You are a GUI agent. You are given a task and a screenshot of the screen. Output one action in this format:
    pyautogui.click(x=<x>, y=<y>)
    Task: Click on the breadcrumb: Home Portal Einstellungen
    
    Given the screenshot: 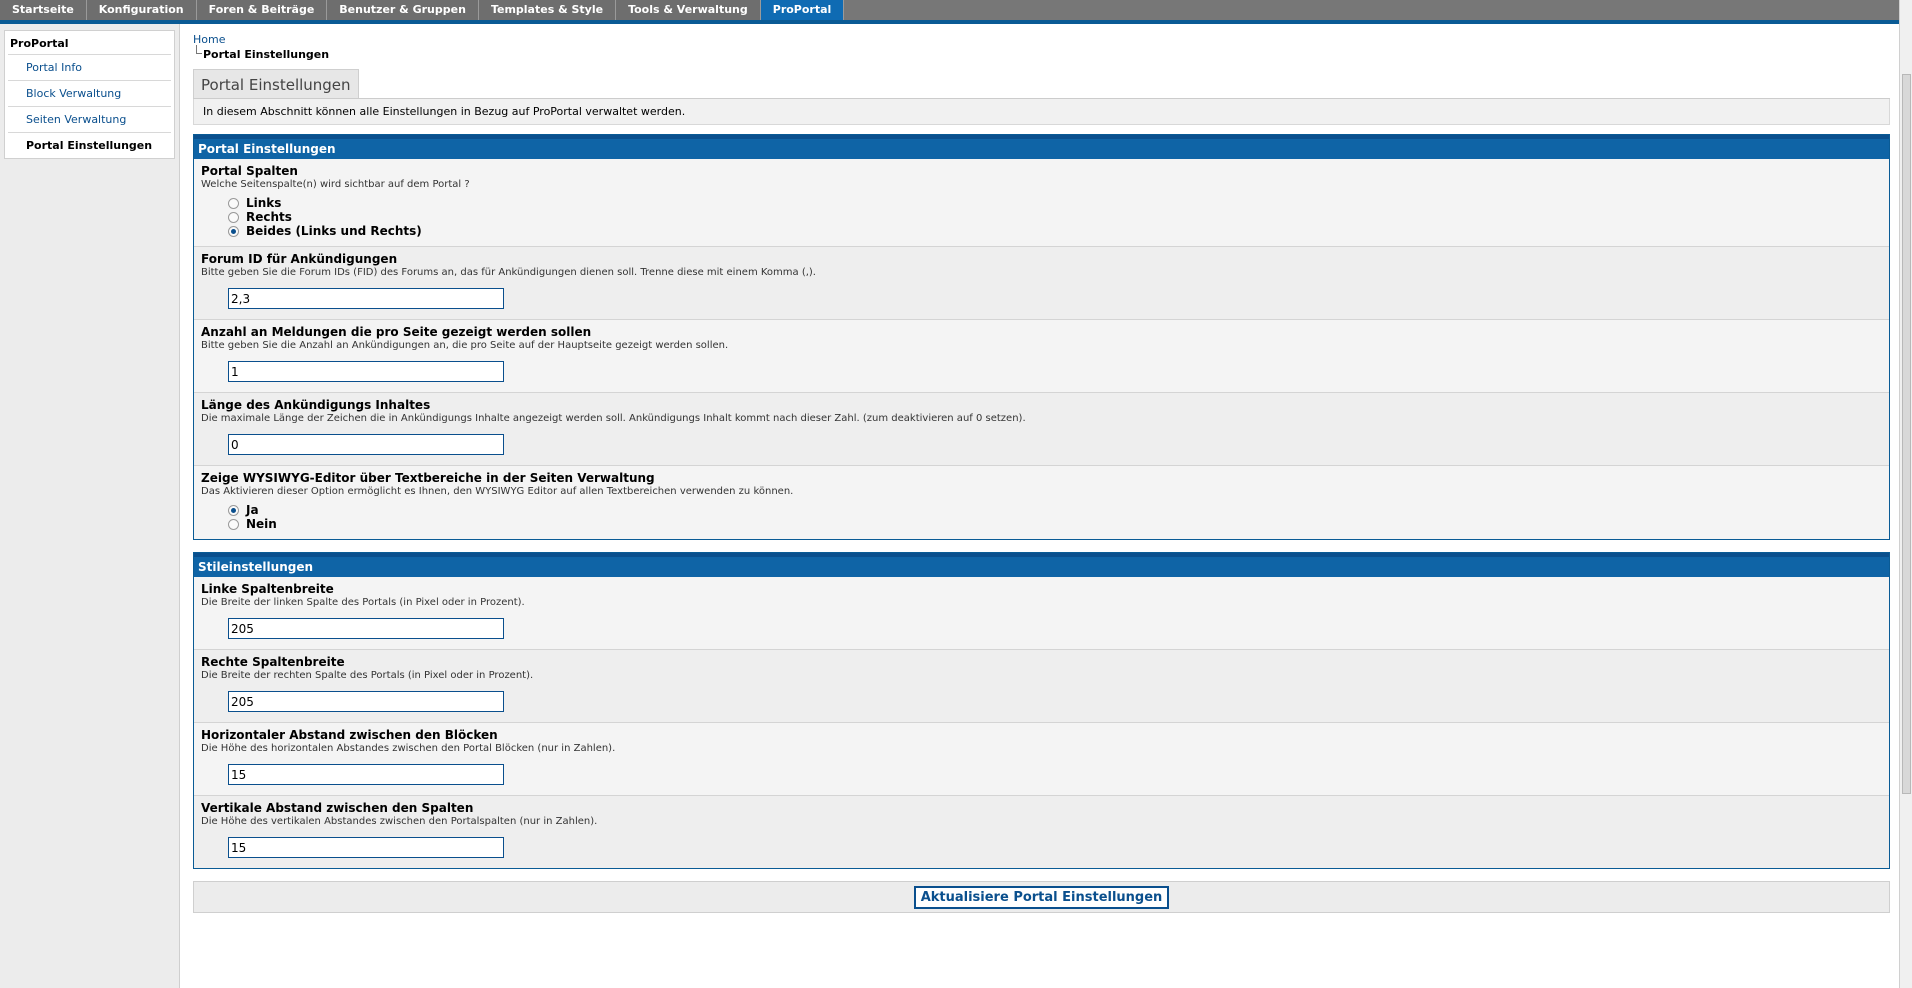 What is the action you would take?
    pyautogui.click(x=1041, y=42)
    